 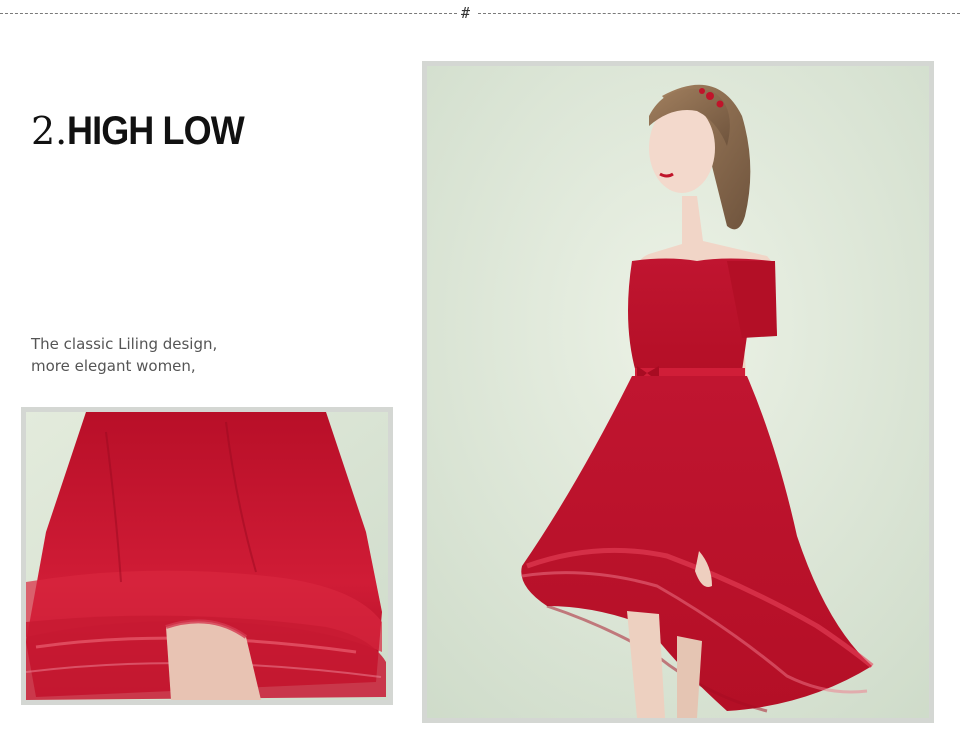 I want to click on section-number: 2., so click(x=49, y=131).